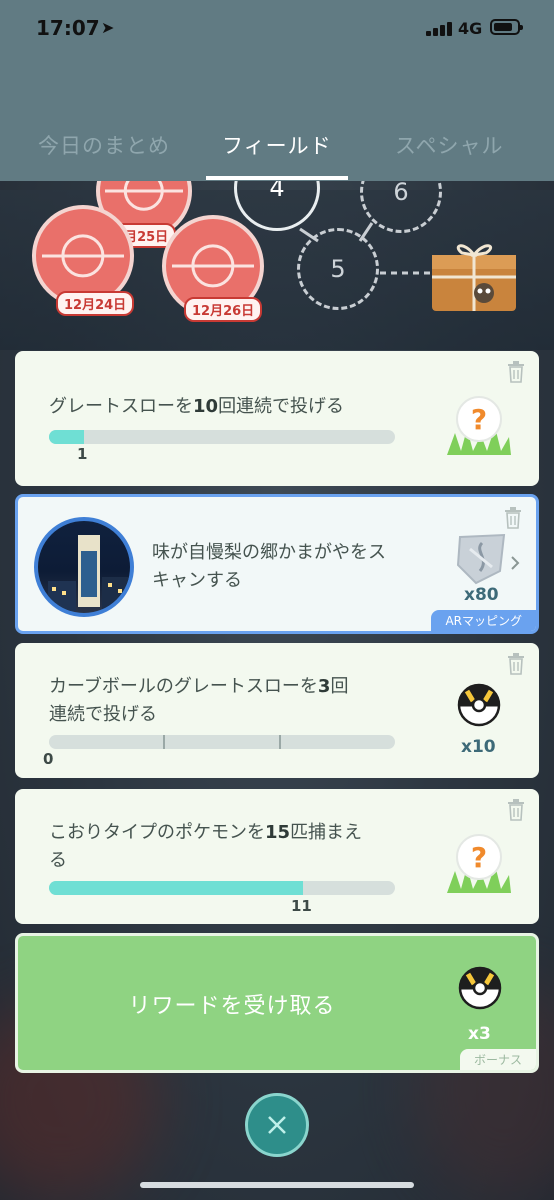 Image resolution: width=554 pixels, height=1200 pixels. Describe the element at coordinates (479, 1034) in the screenshot. I see `reward-count: x3` at that location.